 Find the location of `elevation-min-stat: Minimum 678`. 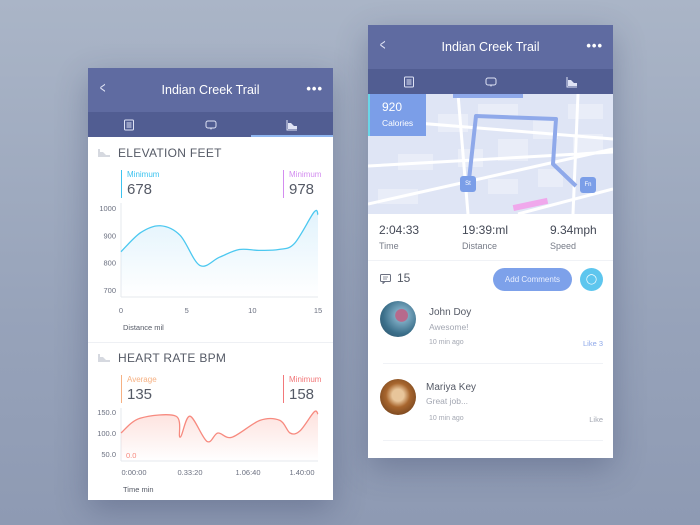

elevation-min-stat: Minimum 678 is located at coordinates (140, 184).